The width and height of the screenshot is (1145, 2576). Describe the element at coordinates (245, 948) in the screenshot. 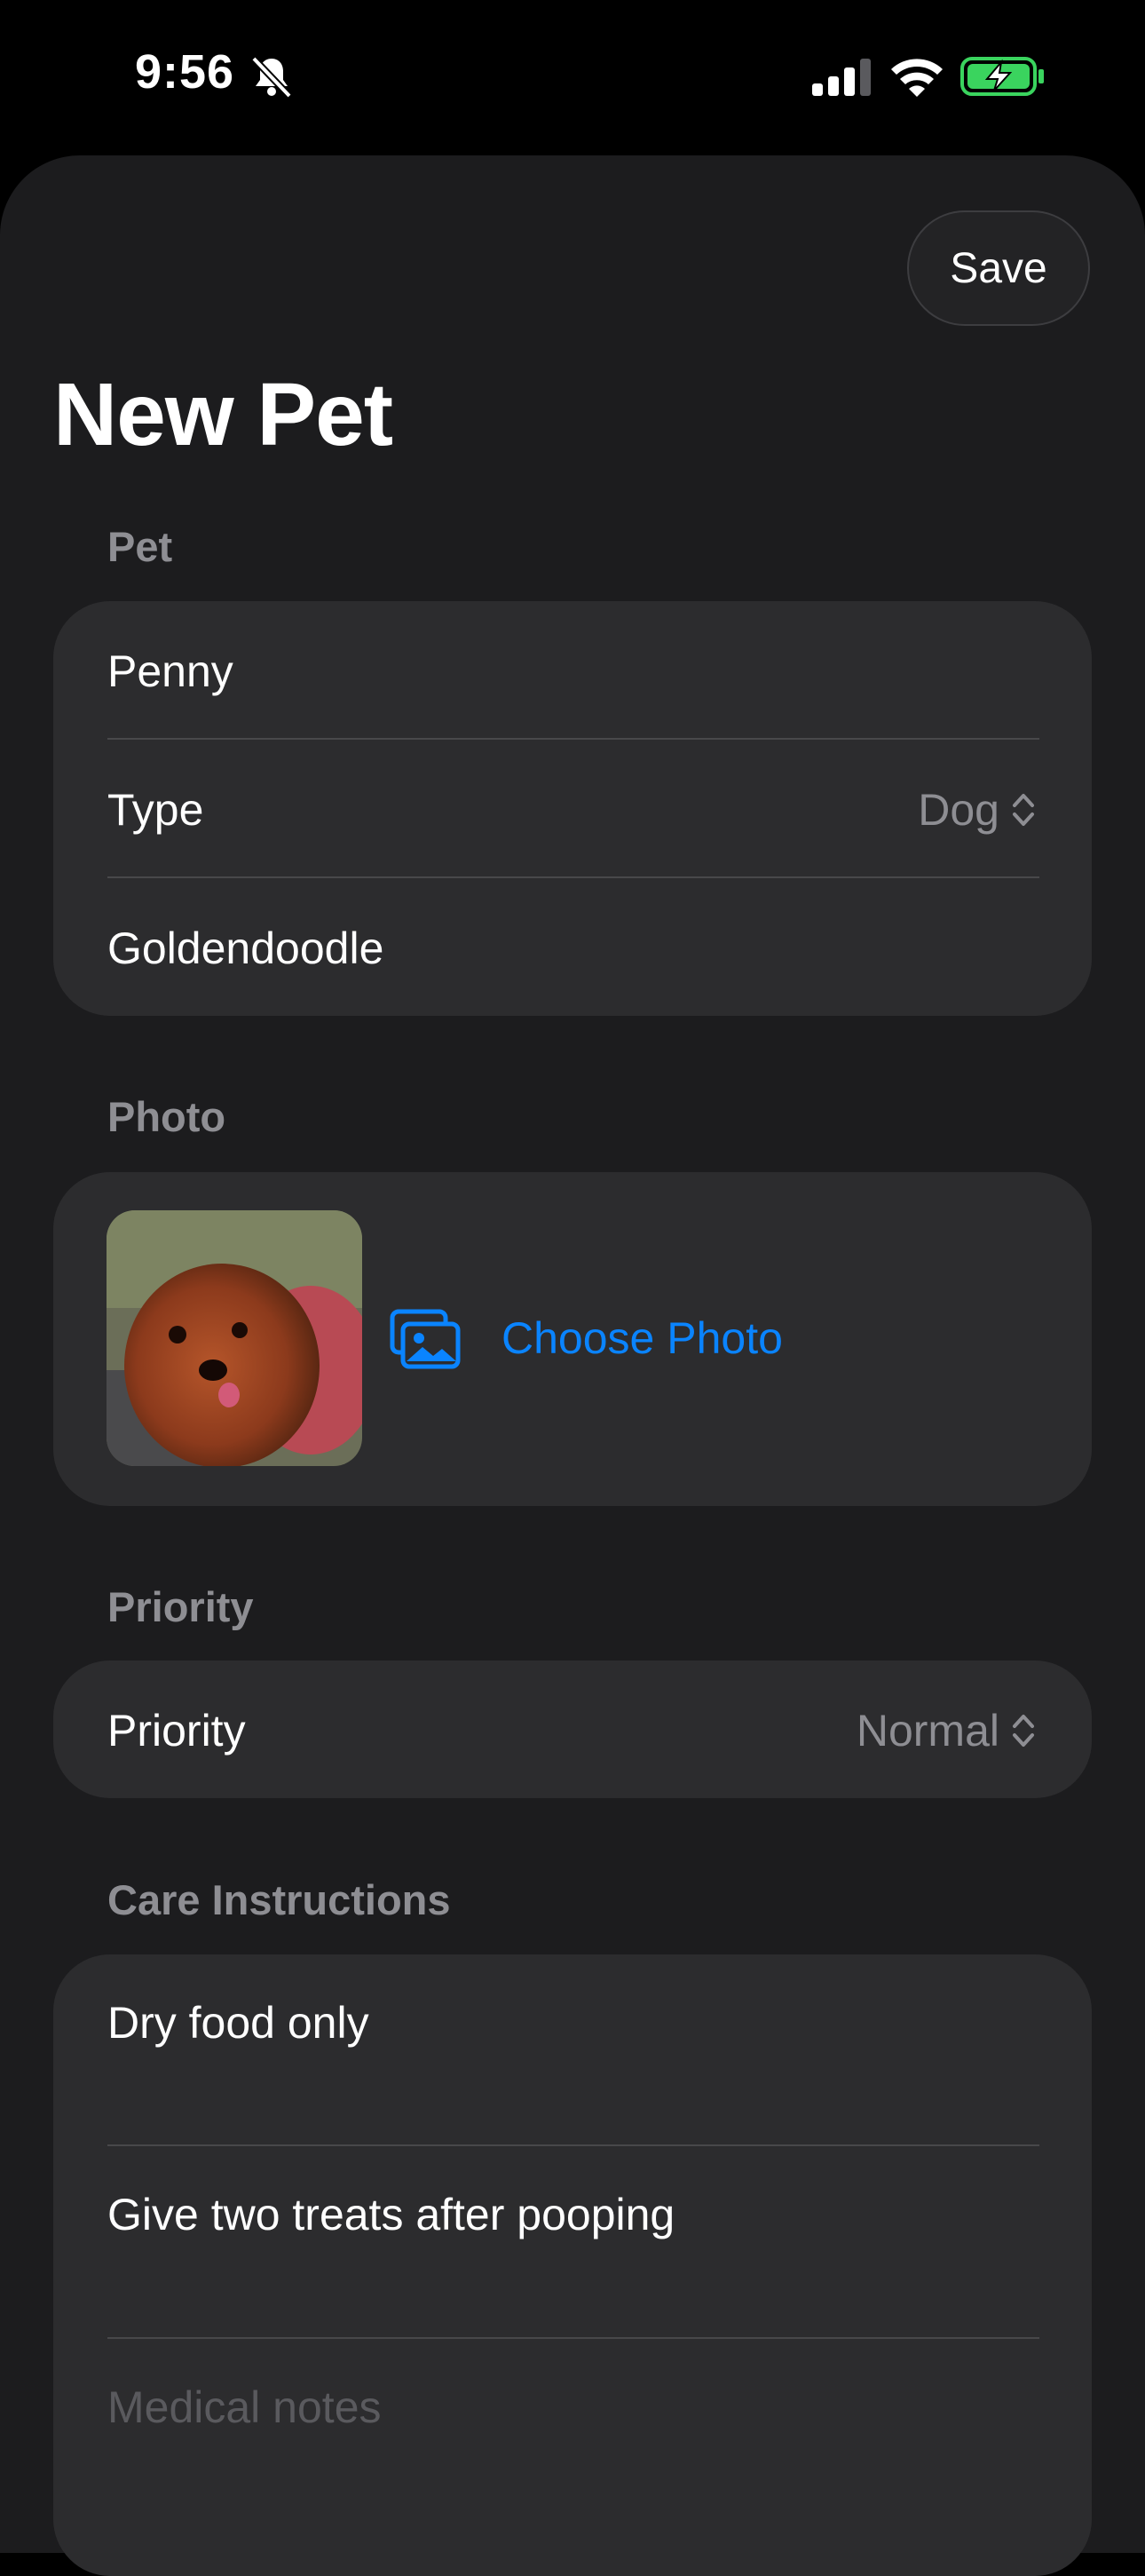

I see `breed-value: Goldendoodle` at that location.